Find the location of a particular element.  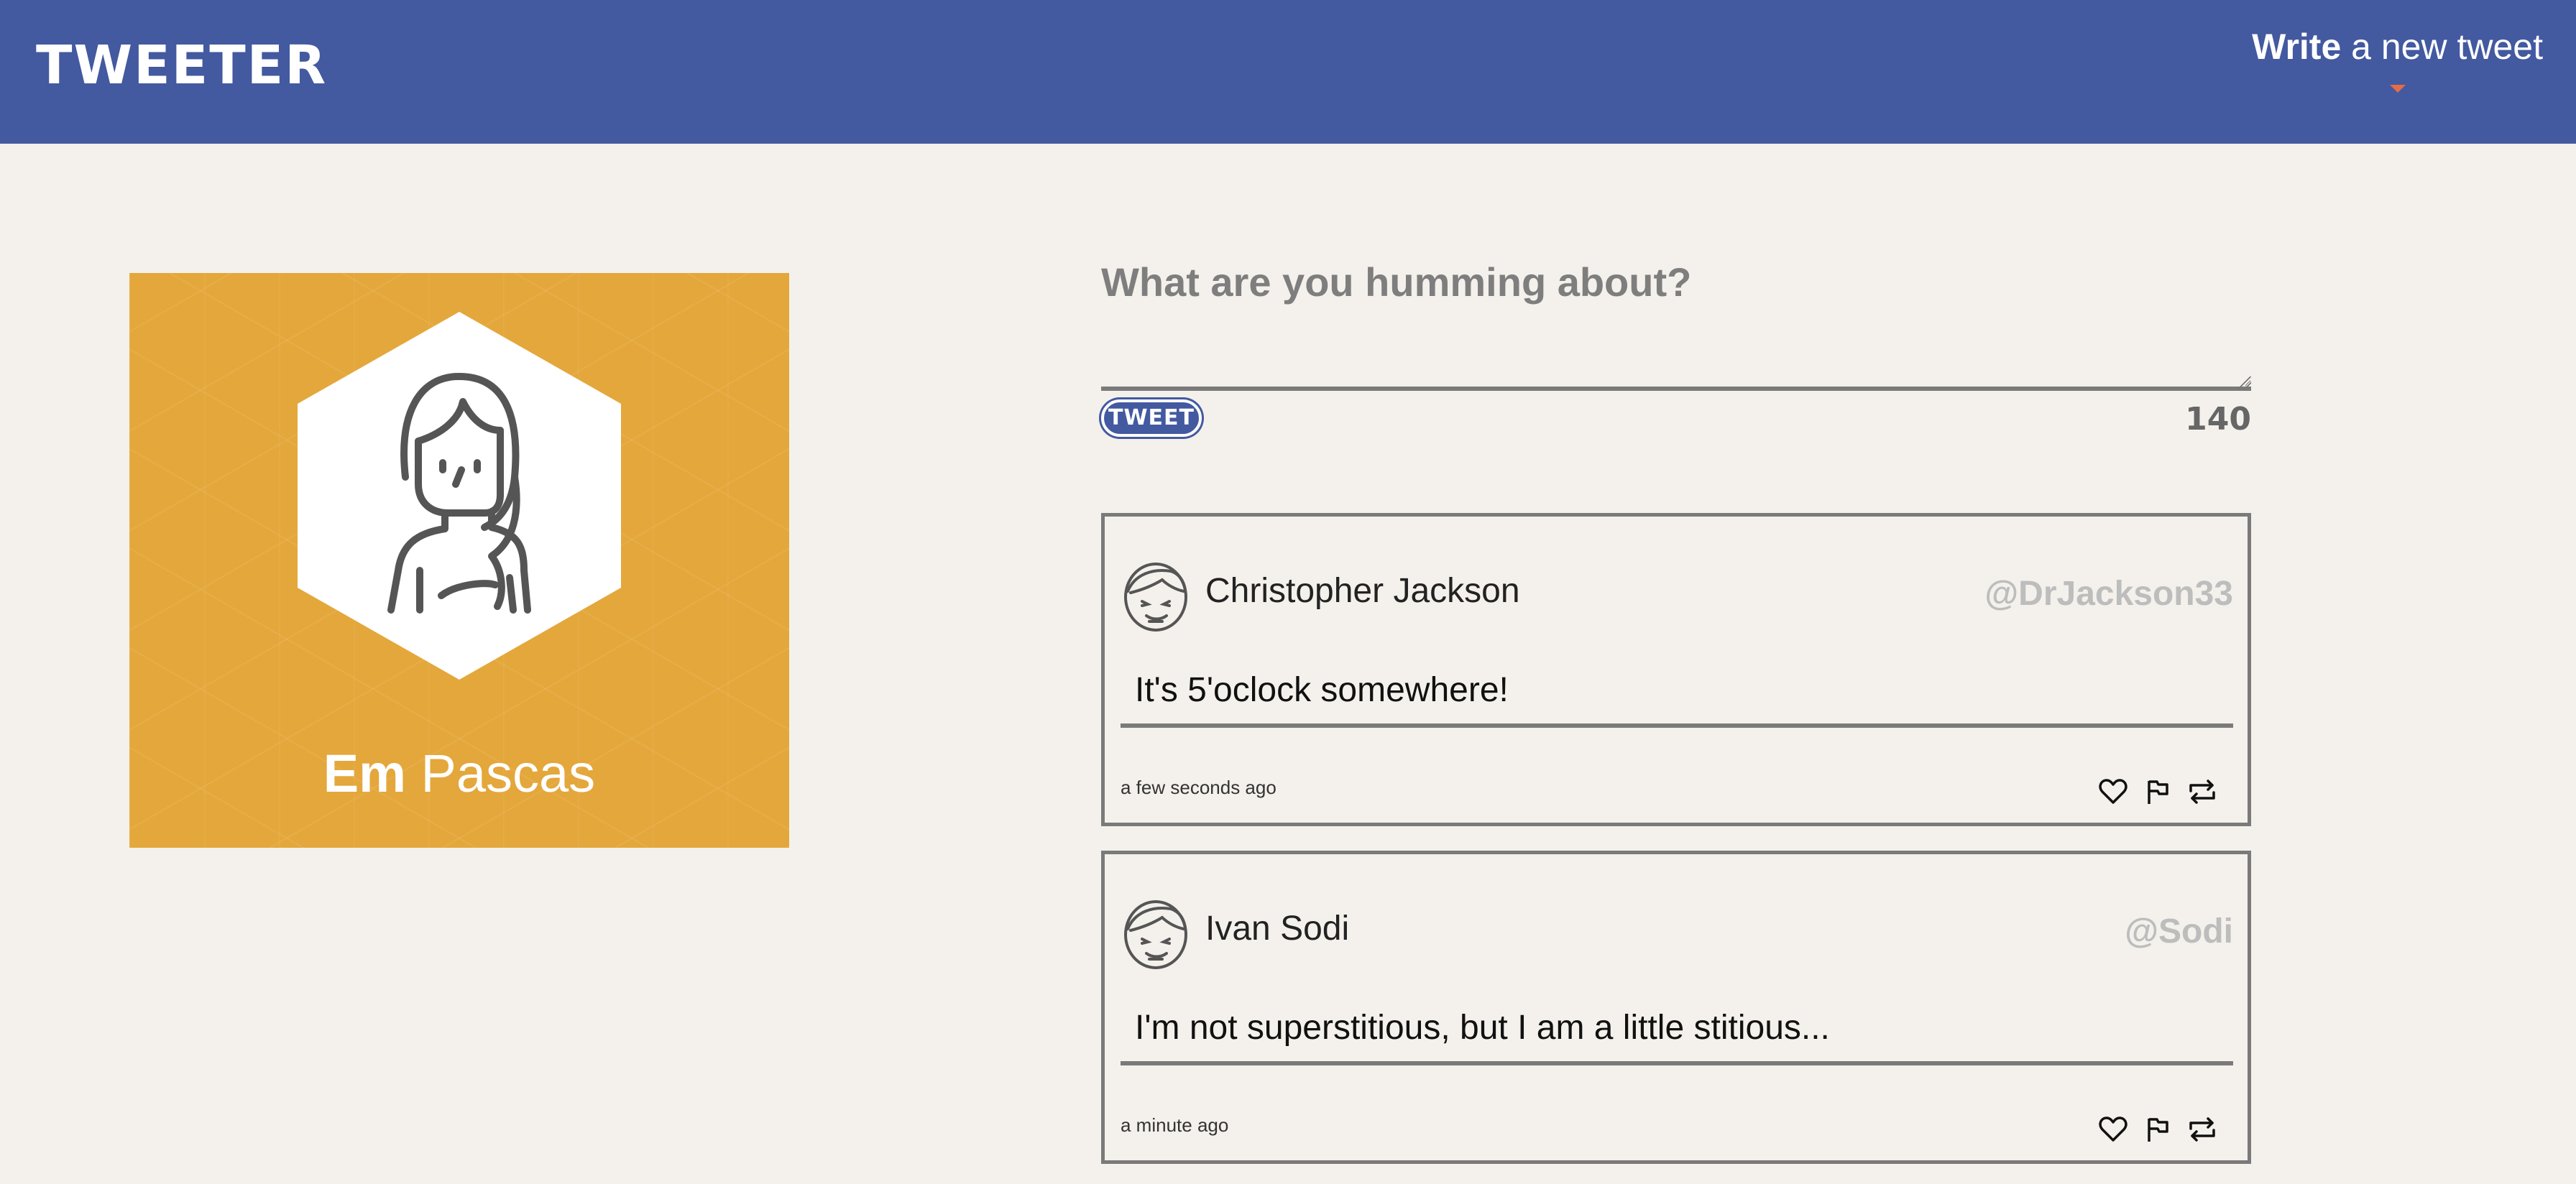

character-counter: 140 is located at coordinates (2218, 419).